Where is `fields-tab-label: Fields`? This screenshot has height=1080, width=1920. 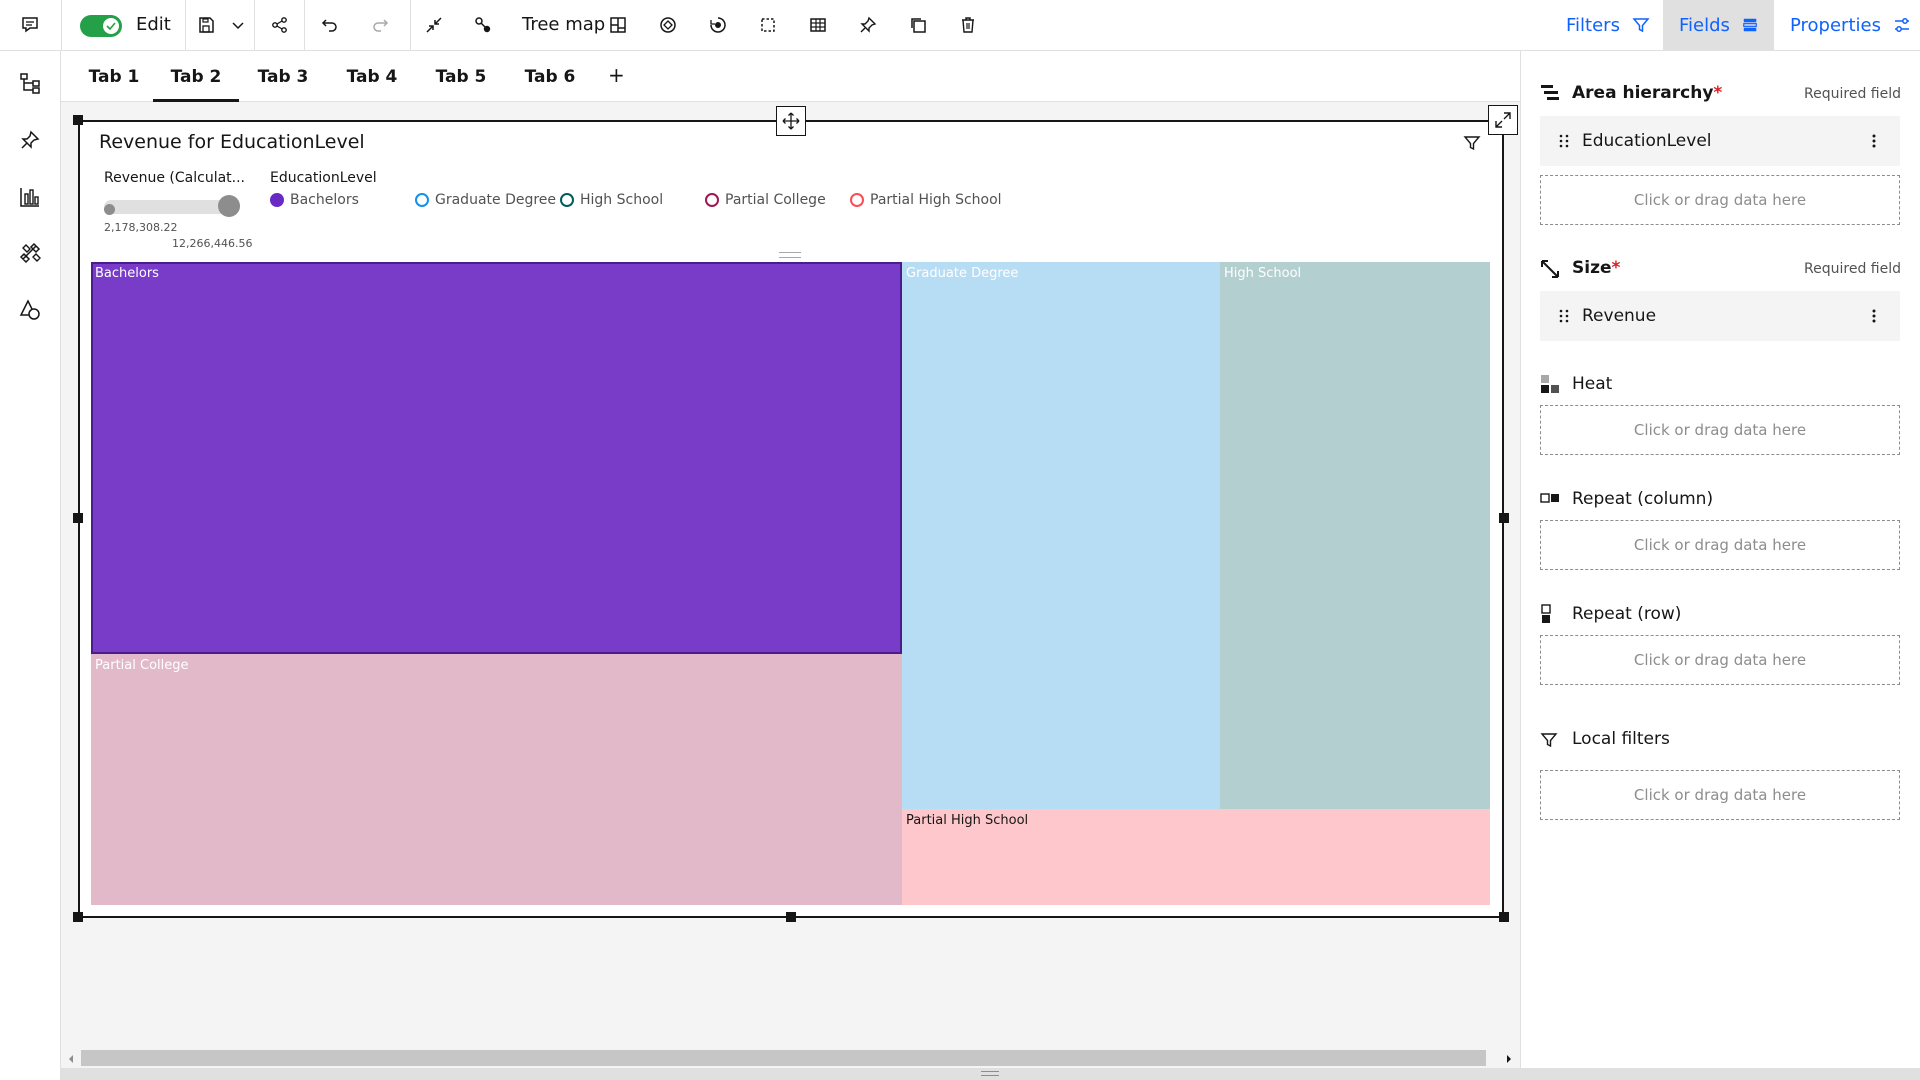 fields-tab-label: Fields is located at coordinates (1704, 25).